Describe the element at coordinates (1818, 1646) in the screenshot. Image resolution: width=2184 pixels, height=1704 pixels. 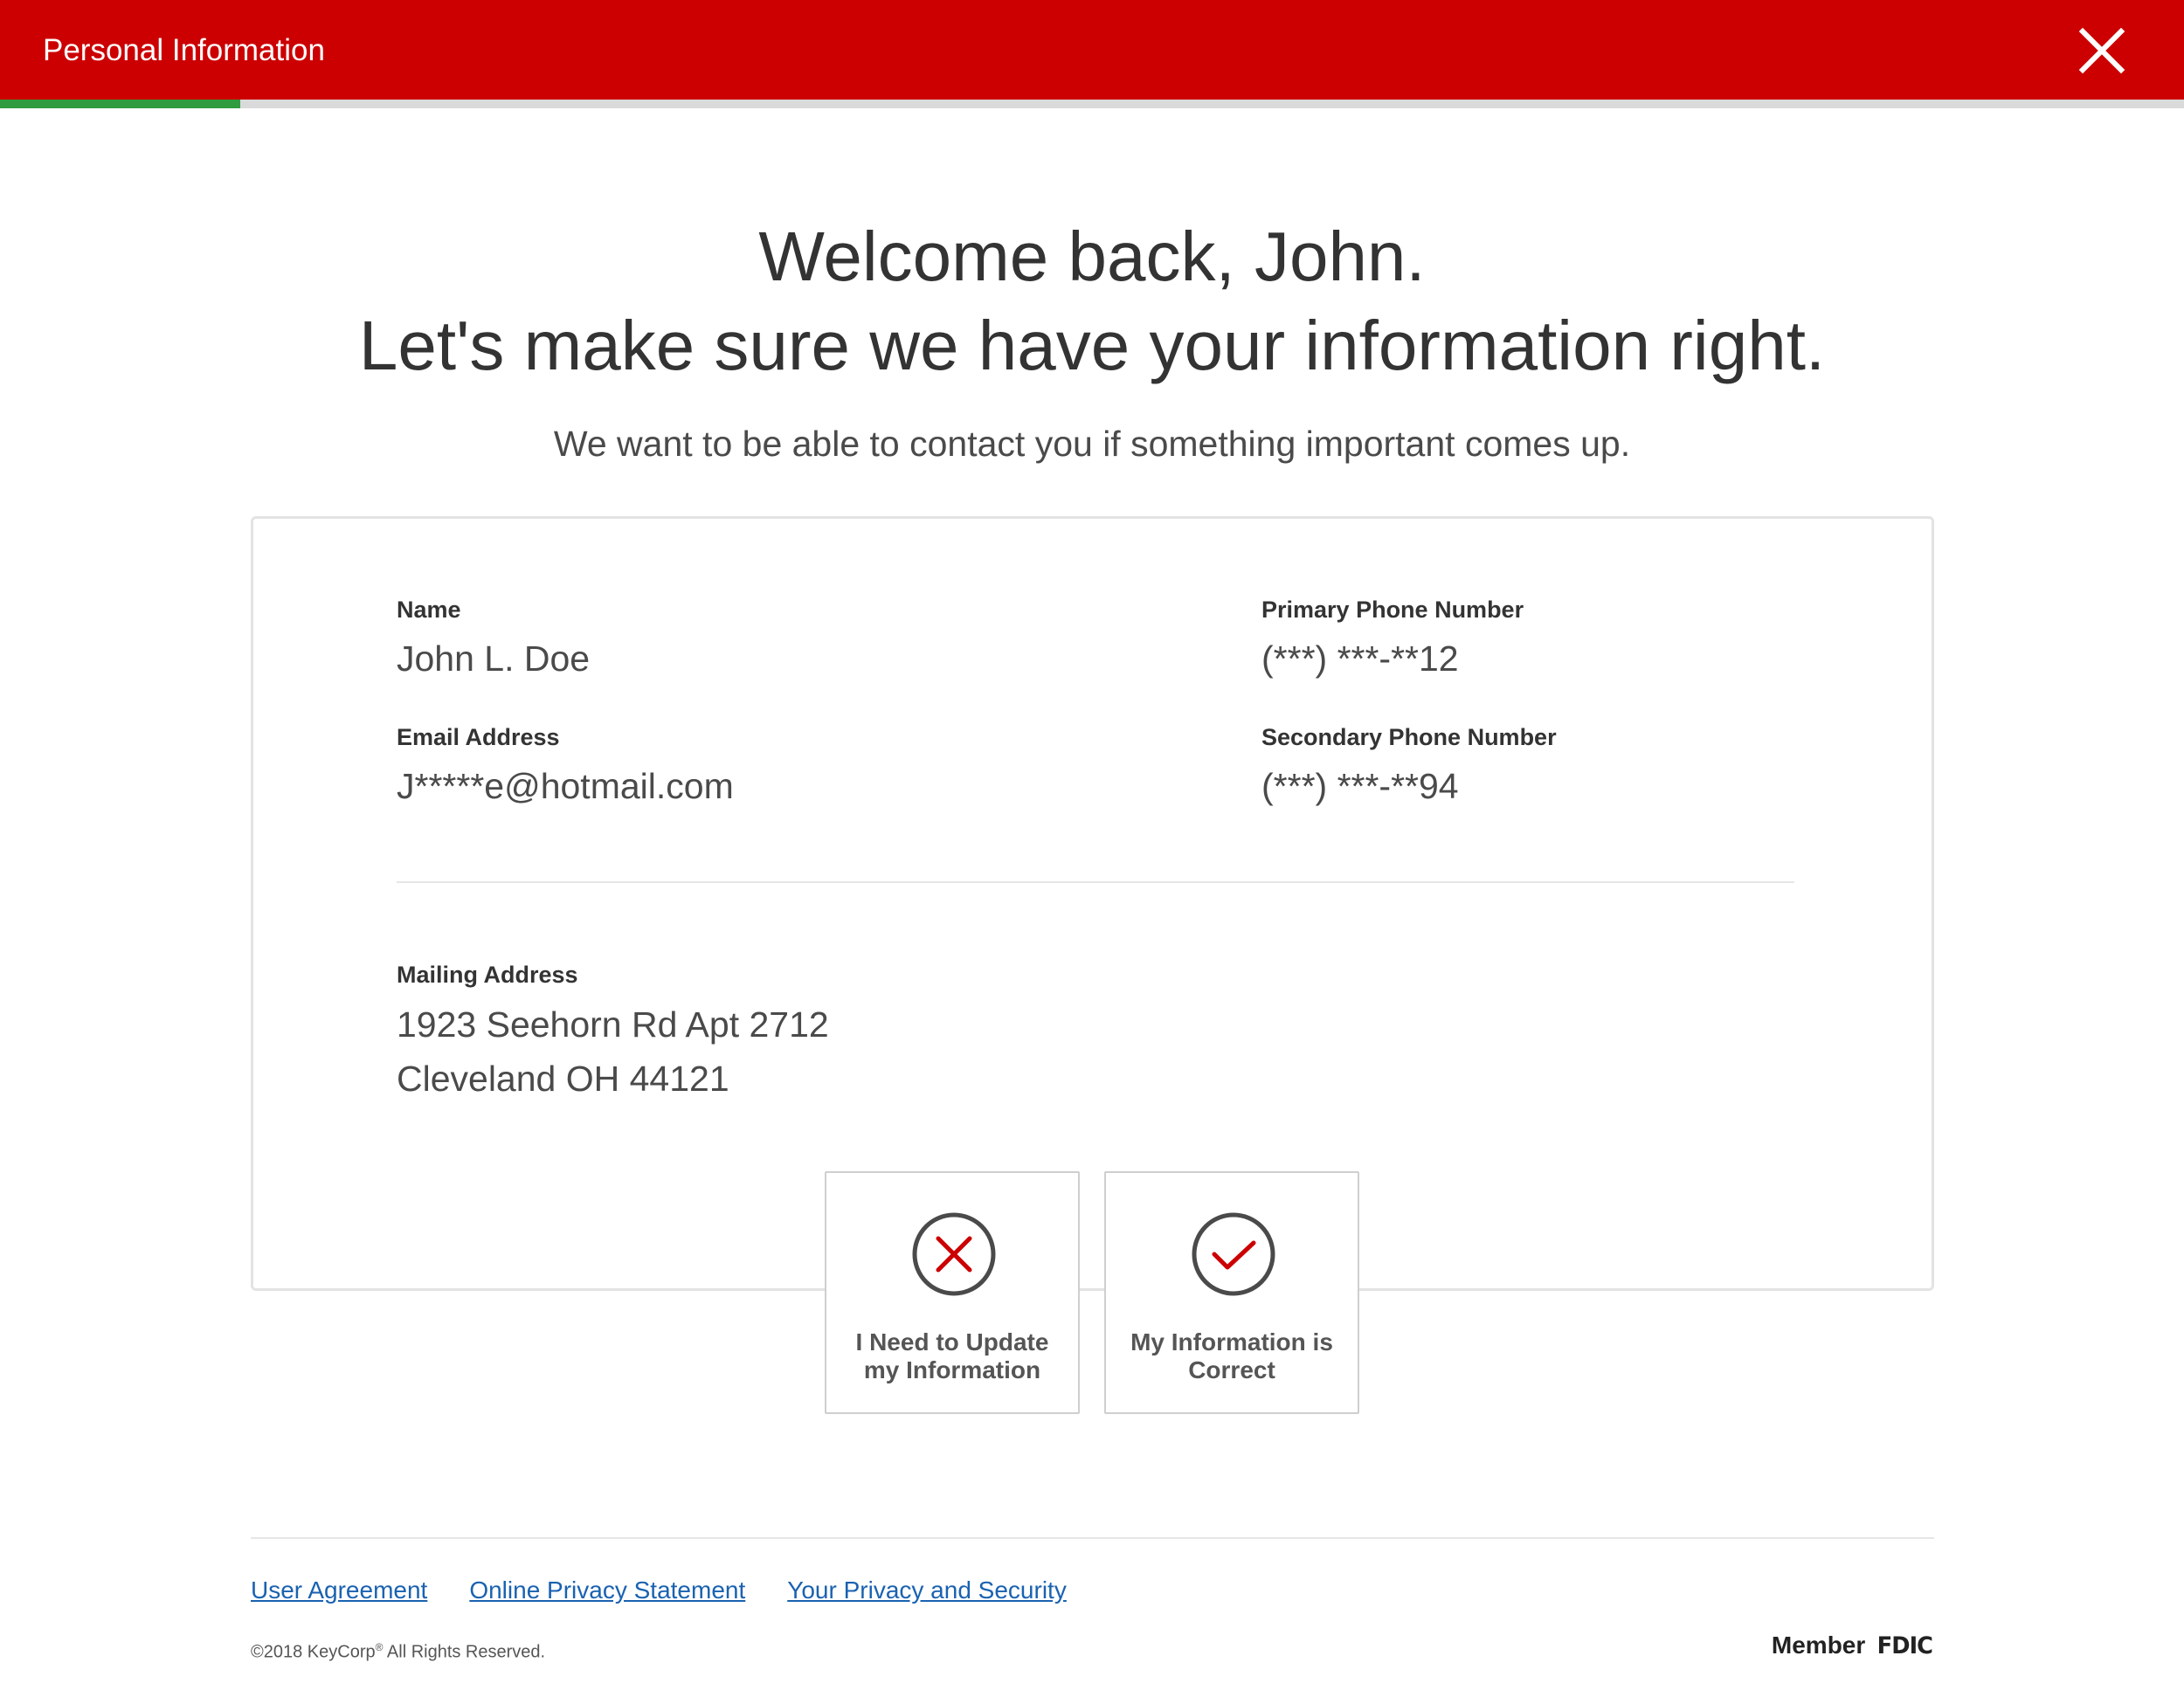
I see `member-label: Member` at that location.